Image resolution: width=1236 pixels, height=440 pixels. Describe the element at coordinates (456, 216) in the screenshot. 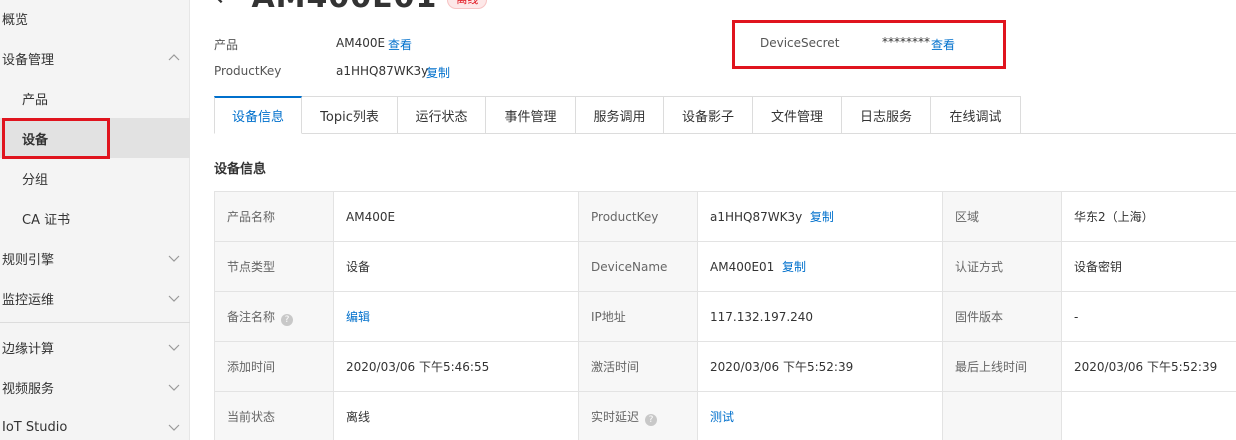

I see `info-value: AM400E` at that location.